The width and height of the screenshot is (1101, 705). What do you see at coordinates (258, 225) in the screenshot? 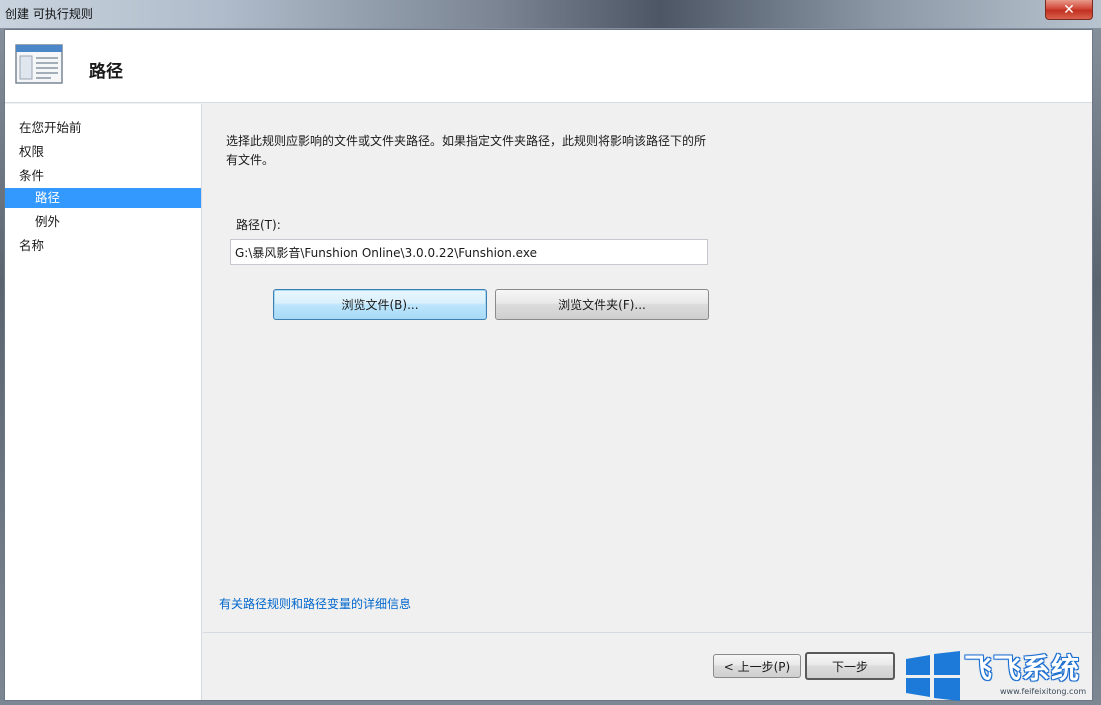
I see `path-label: 路径(T):` at bounding box center [258, 225].